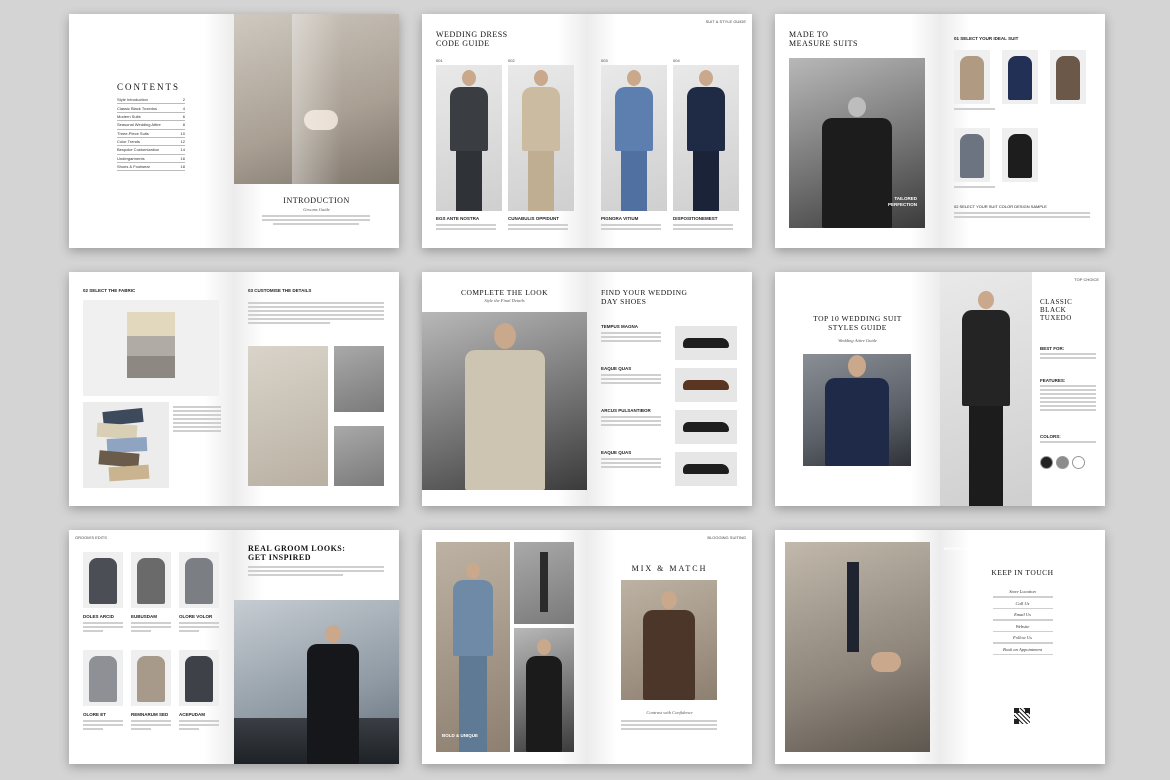  I want to click on toc-item: Modern Suits 6, so click(151, 117).